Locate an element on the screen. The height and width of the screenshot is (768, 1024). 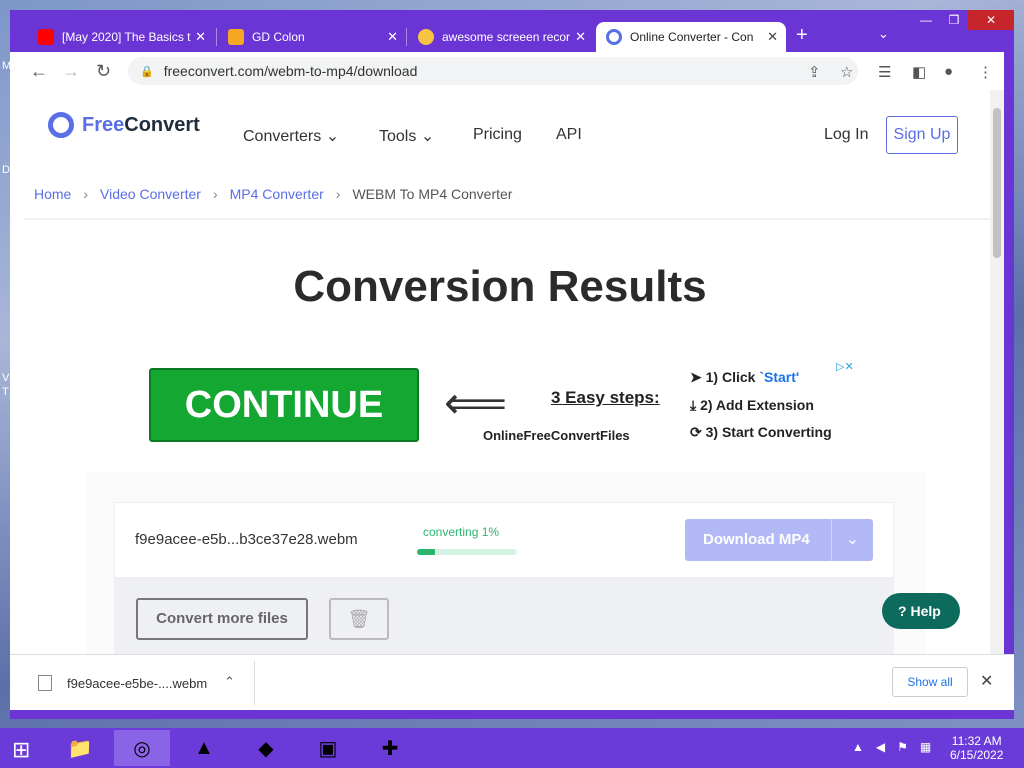
breadcrumb-mp4-converter: MP4 Converter is located at coordinates (277, 194).